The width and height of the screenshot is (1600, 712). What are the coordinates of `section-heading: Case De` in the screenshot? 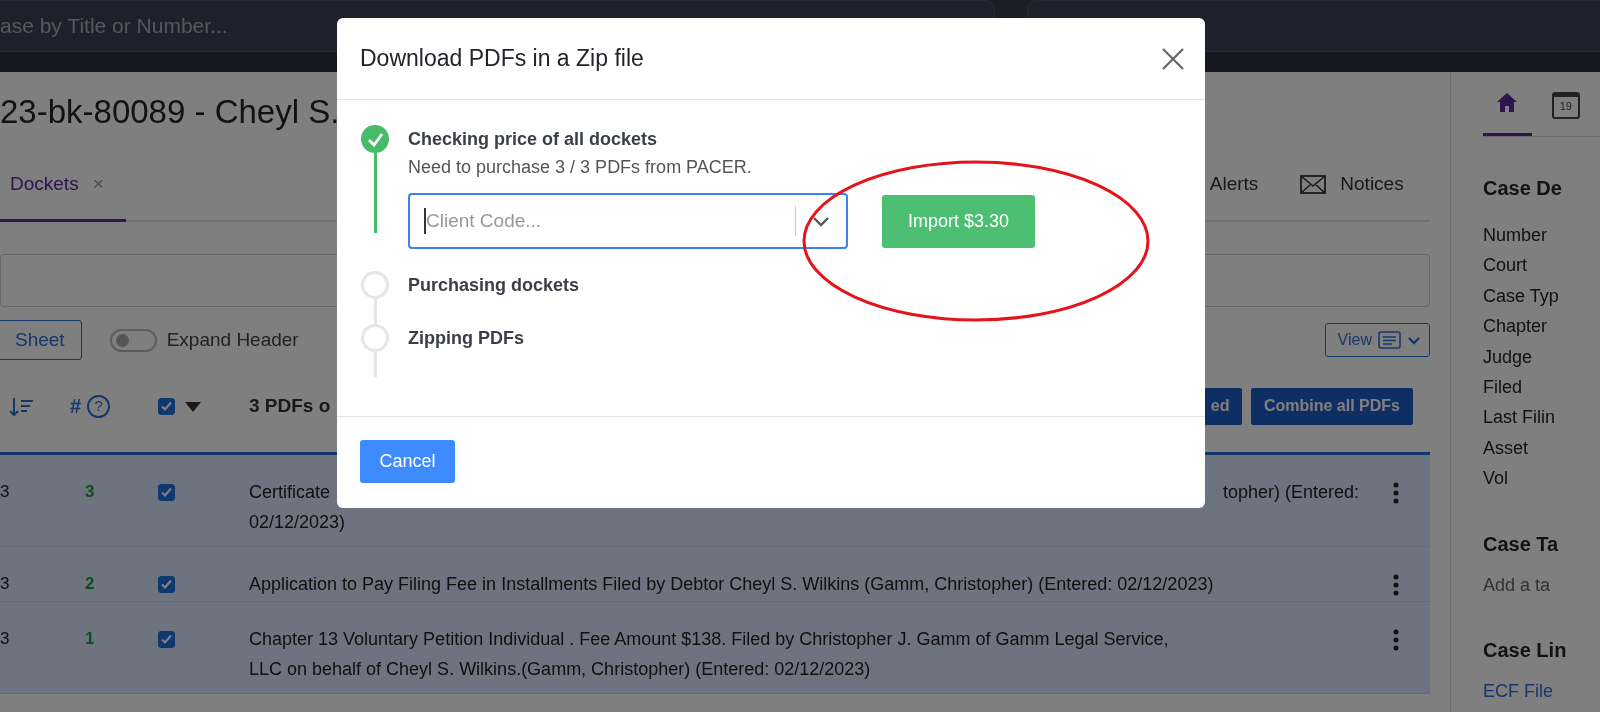 It's located at (1523, 188).